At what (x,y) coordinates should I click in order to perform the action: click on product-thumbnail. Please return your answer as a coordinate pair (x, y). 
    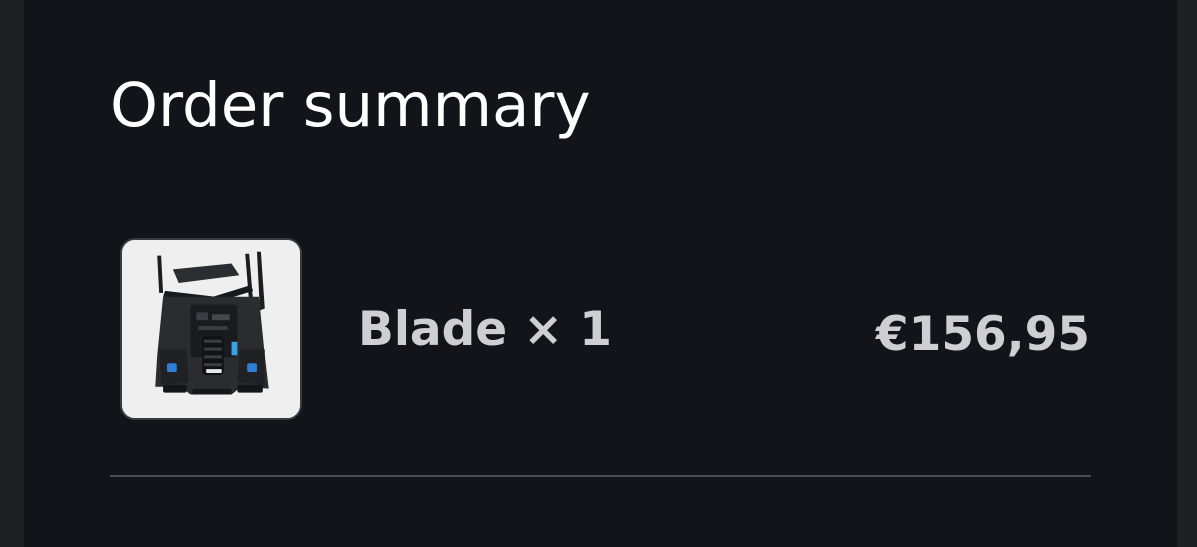
    Looking at the image, I should click on (211, 329).